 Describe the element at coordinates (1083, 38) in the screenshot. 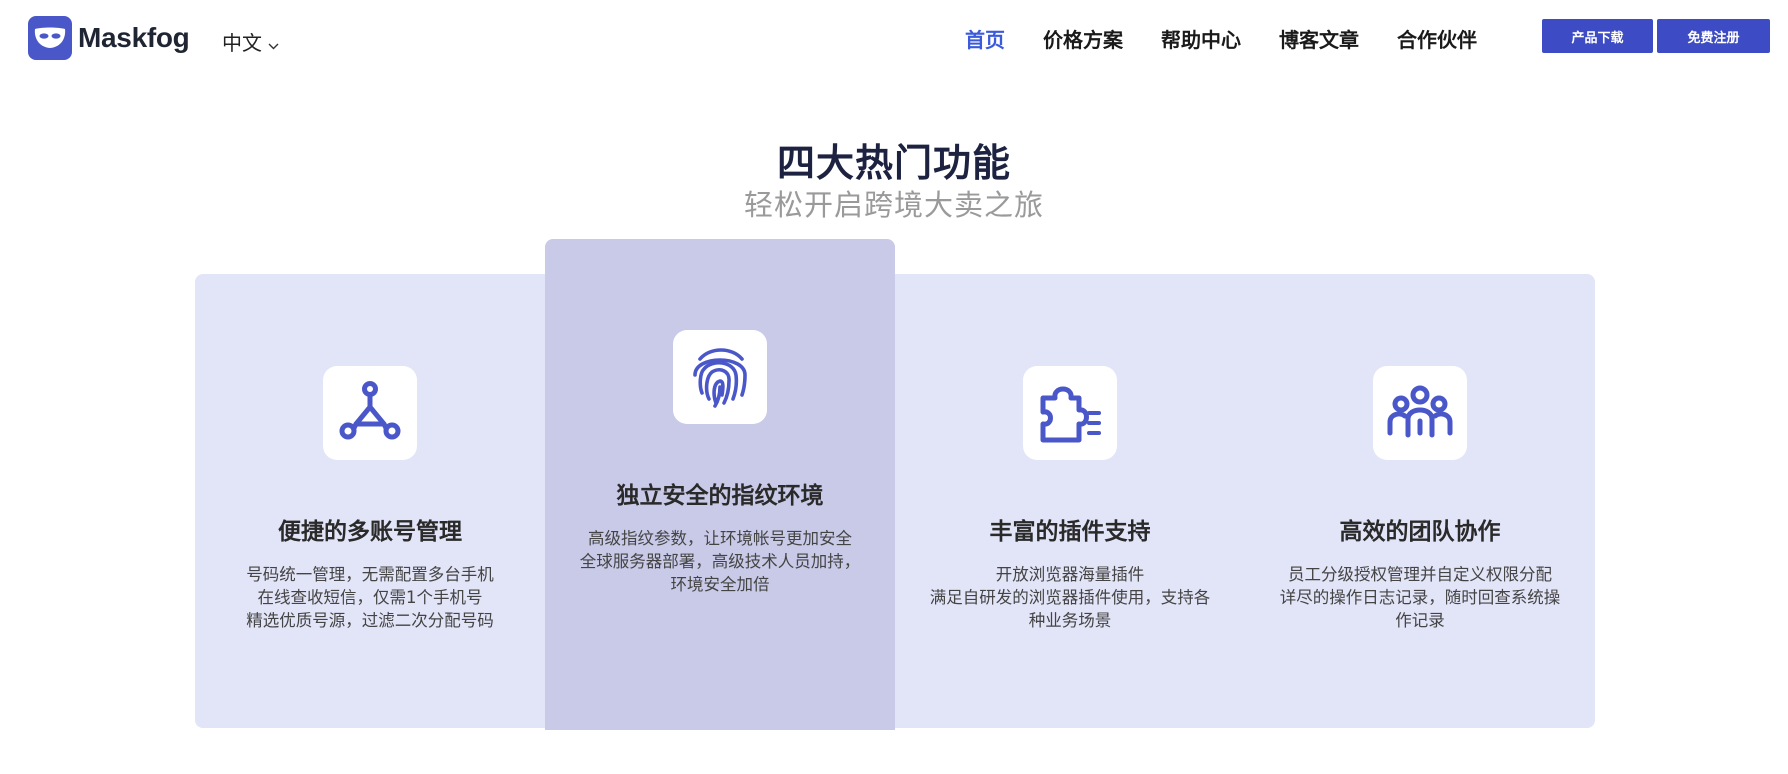

I see `nav-pricing: 价格方案` at that location.